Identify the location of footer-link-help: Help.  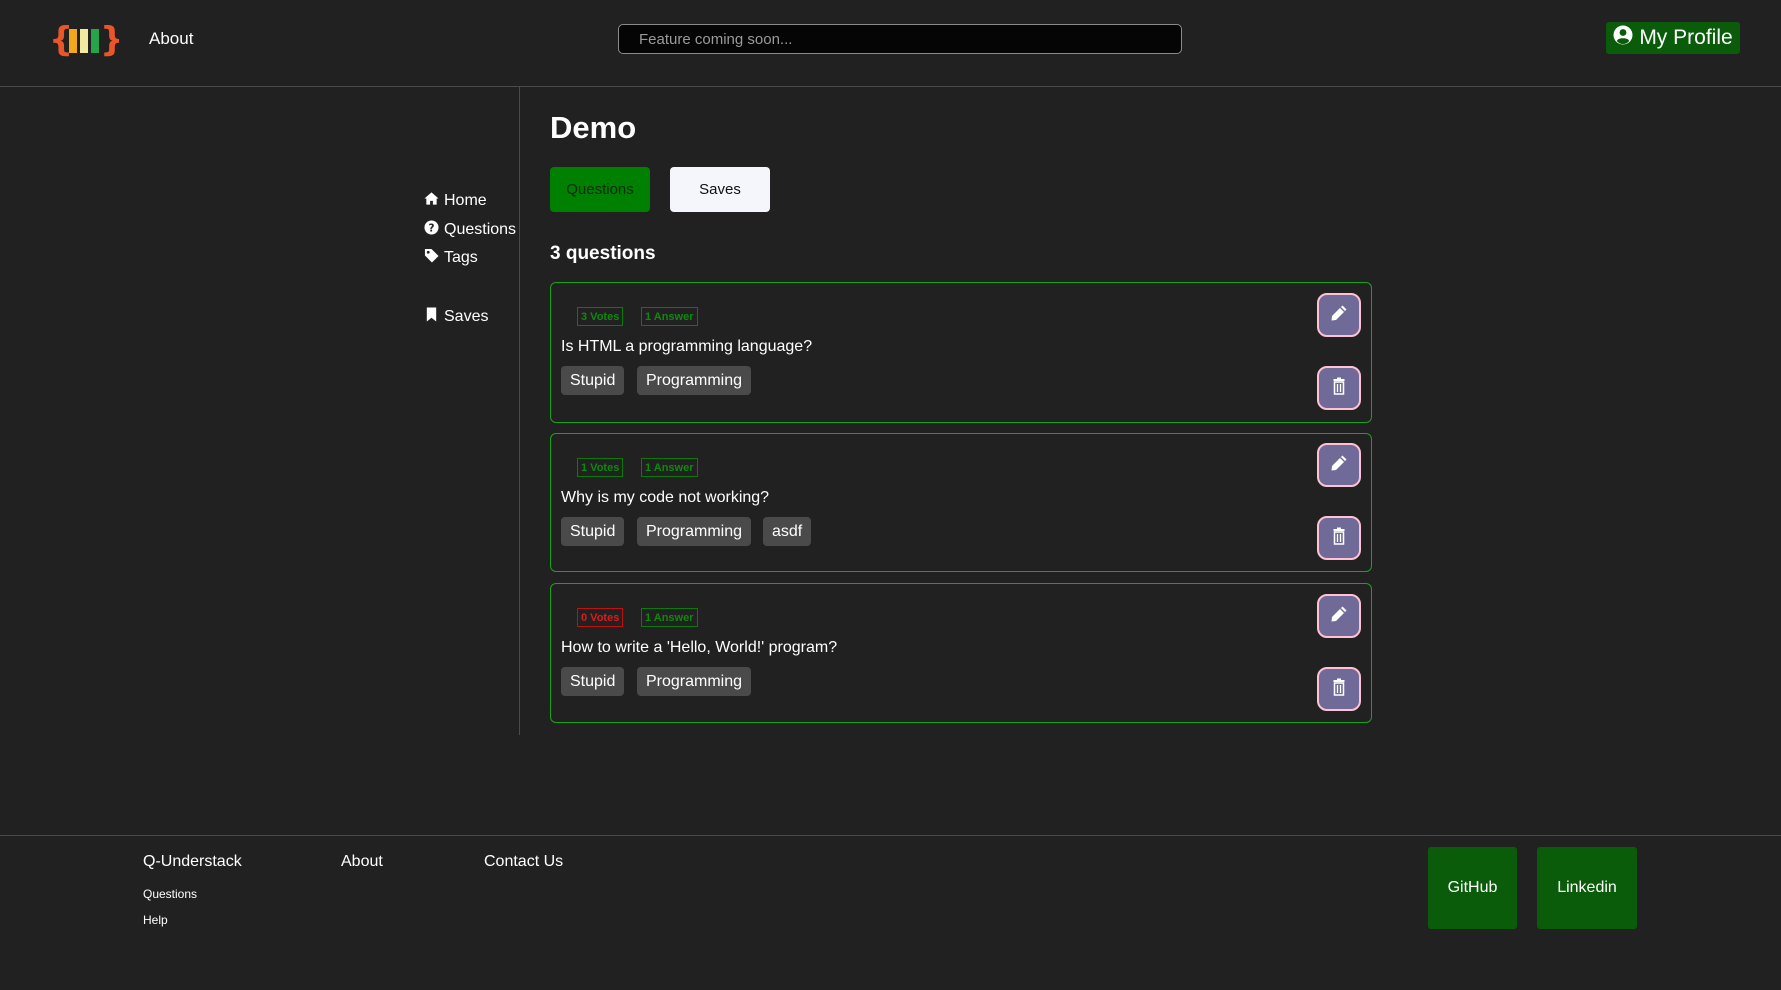
(155, 920).